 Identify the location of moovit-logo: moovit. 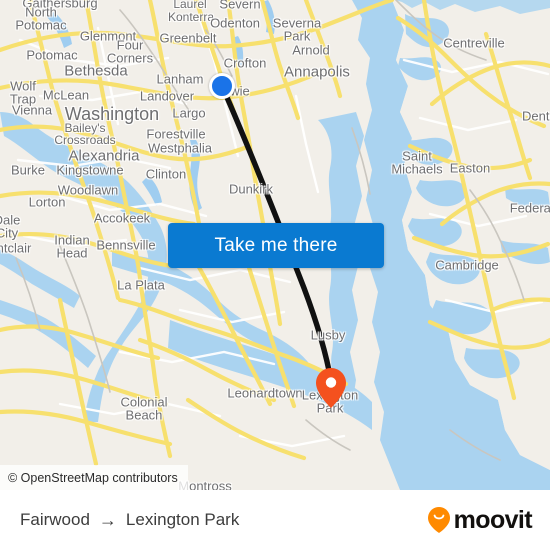
(480, 519).